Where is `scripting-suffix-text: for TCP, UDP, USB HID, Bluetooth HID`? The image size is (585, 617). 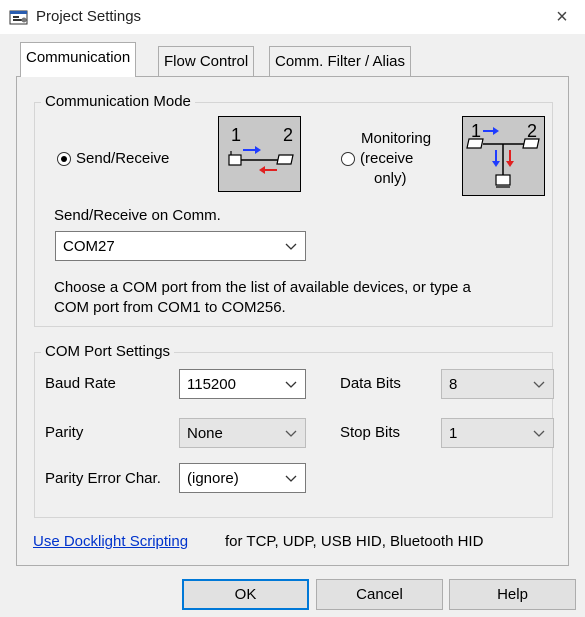
scripting-suffix-text: for TCP, UDP, USB HID, Bluetooth HID is located at coordinates (354, 541).